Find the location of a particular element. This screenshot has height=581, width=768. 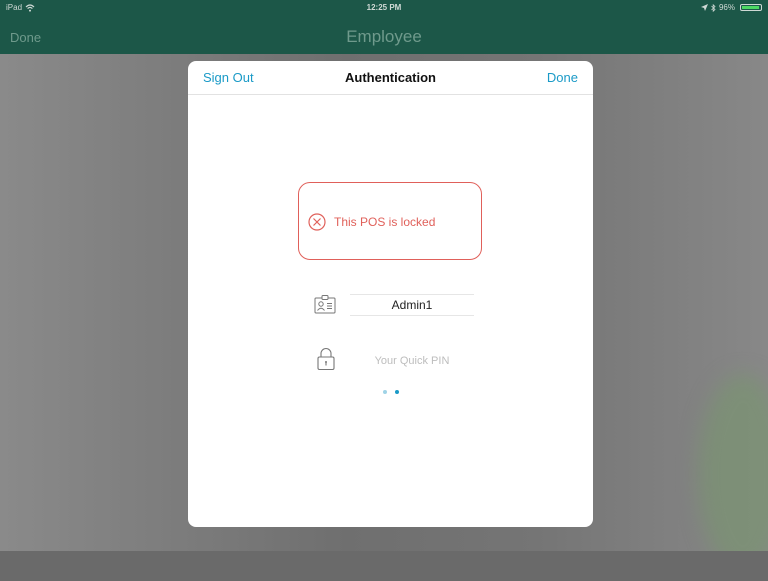

battery-percent: 96% is located at coordinates (726, 7).